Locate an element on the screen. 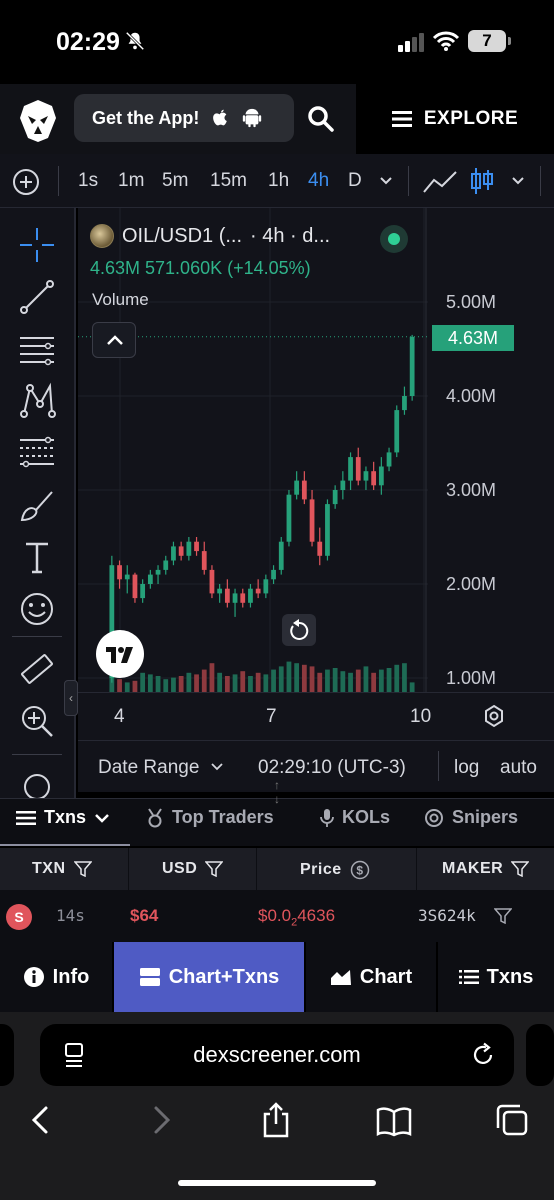 The image size is (554, 1200). candlestick-icon is located at coordinates (482, 181).